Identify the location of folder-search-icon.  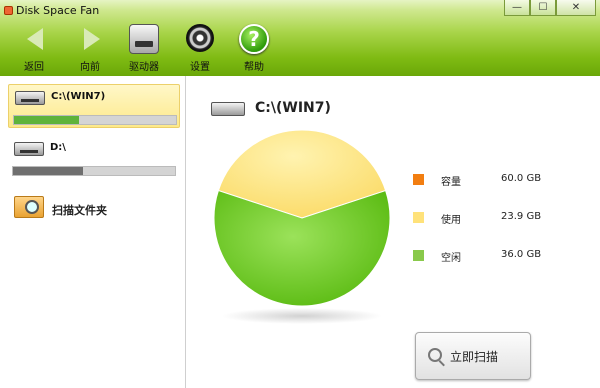
(29, 207).